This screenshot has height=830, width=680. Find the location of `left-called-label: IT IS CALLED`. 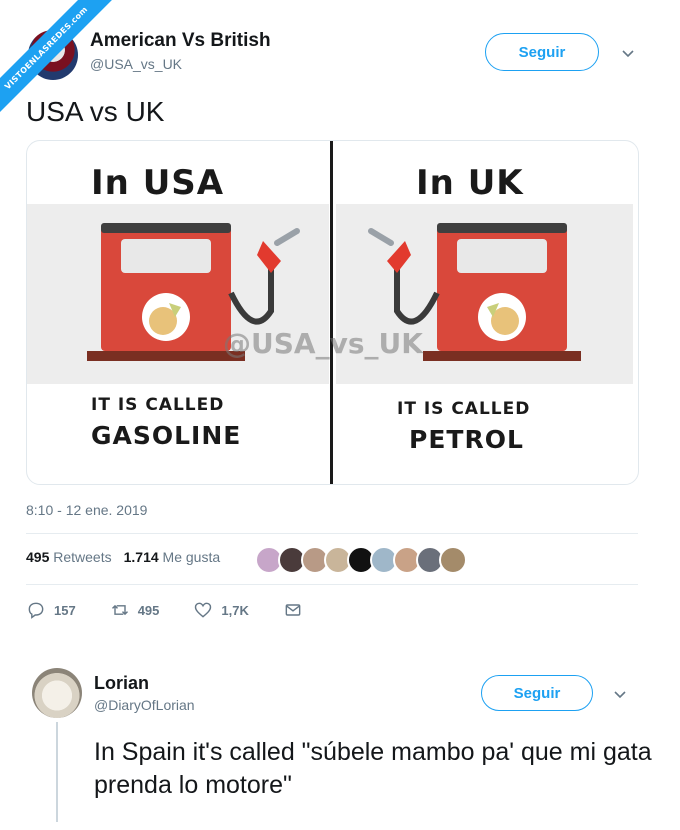

left-called-label: IT IS CALLED is located at coordinates (158, 405).